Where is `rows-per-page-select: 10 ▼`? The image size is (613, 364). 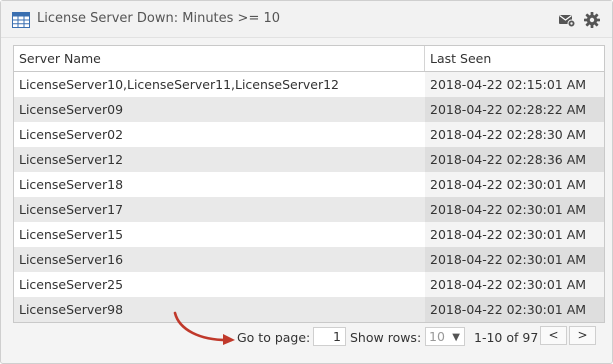
rows-per-page-select: 10 ▼ is located at coordinates (445, 336).